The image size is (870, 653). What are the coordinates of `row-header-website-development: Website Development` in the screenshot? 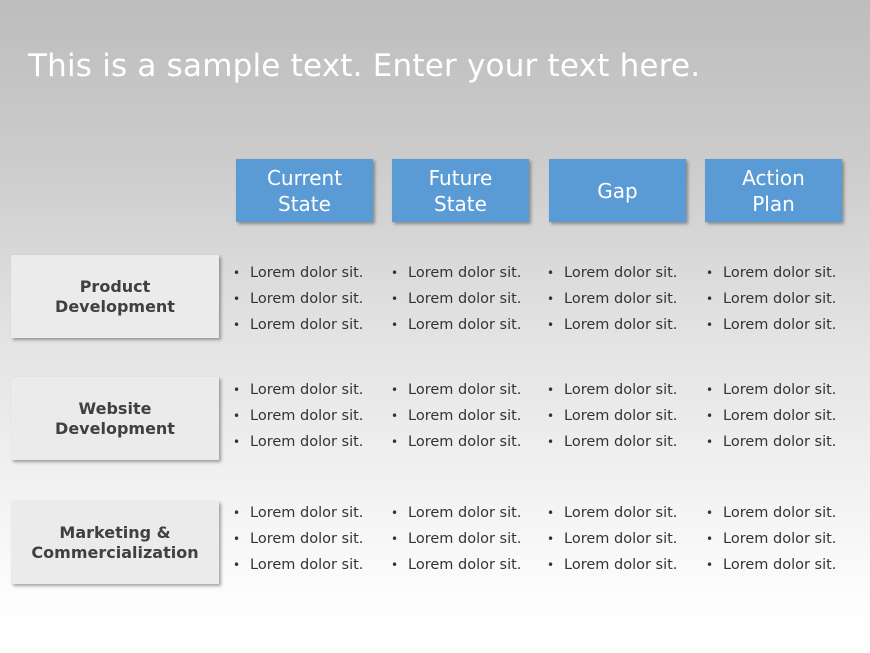 It's located at (115, 418).